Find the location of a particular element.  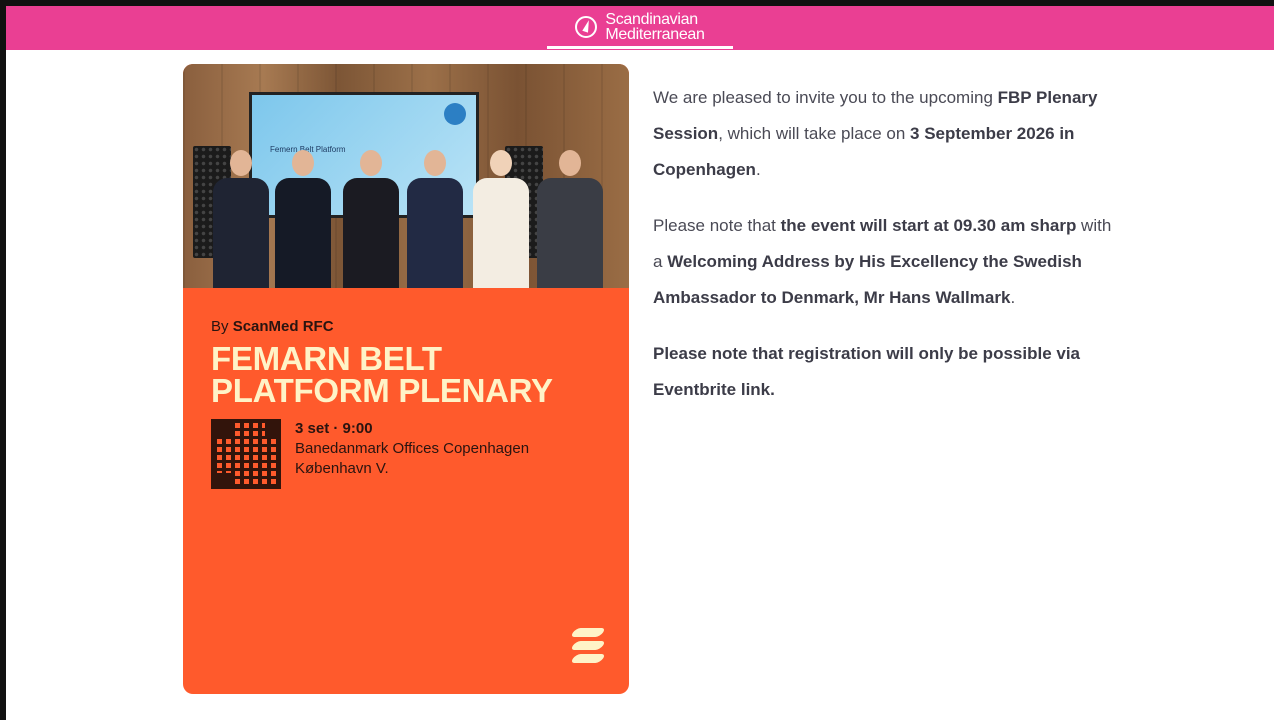

organizer-line: By ScanMed RFC is located at coordinates (406, 326).